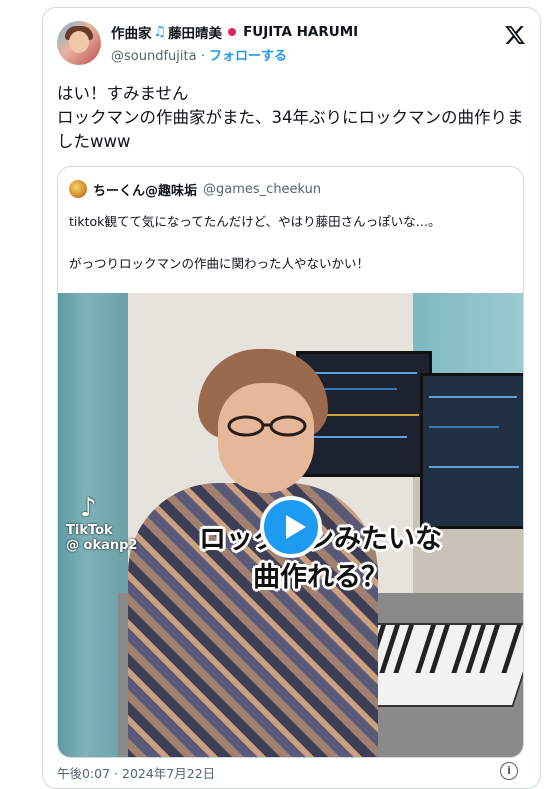 This screenshot has height=789, width=559. Describe the element at coordinates (255, 221) in the screenshot. I see `quoted-line-1: tiktok観てて気になってたんだけど、やはり藤田さんっぽいな…。` at that location.